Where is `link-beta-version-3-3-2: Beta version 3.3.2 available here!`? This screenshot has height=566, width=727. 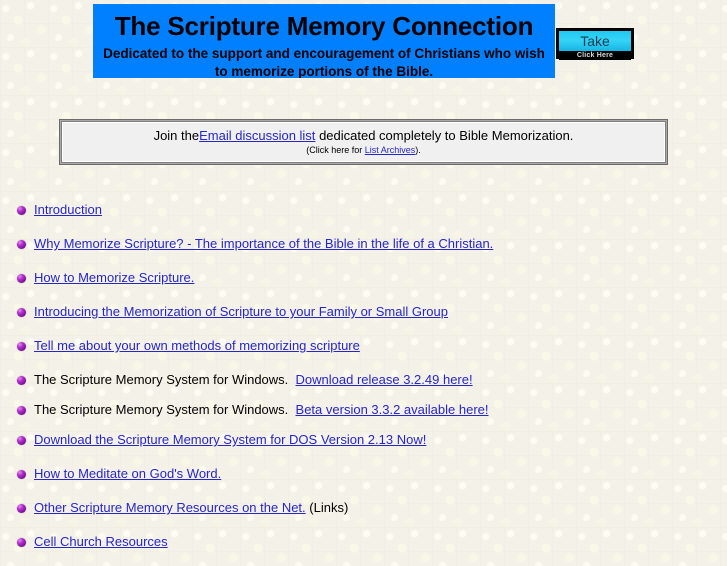 link-beta-version-3-3-2: Beta version 3.3.2 available here! is located at coordinates (392, 409).